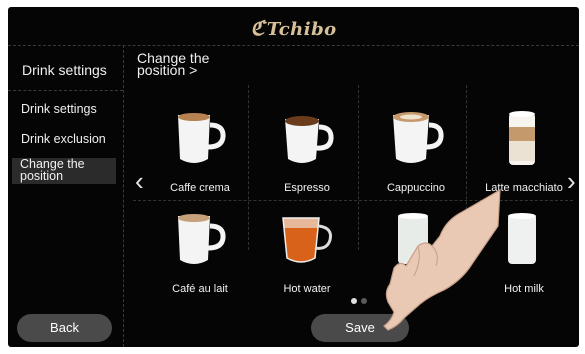  What do you see at coordinates (200, 188) in the screenshot?
I see `drink-label: Caffe crema` at bounding box center [200, 188].